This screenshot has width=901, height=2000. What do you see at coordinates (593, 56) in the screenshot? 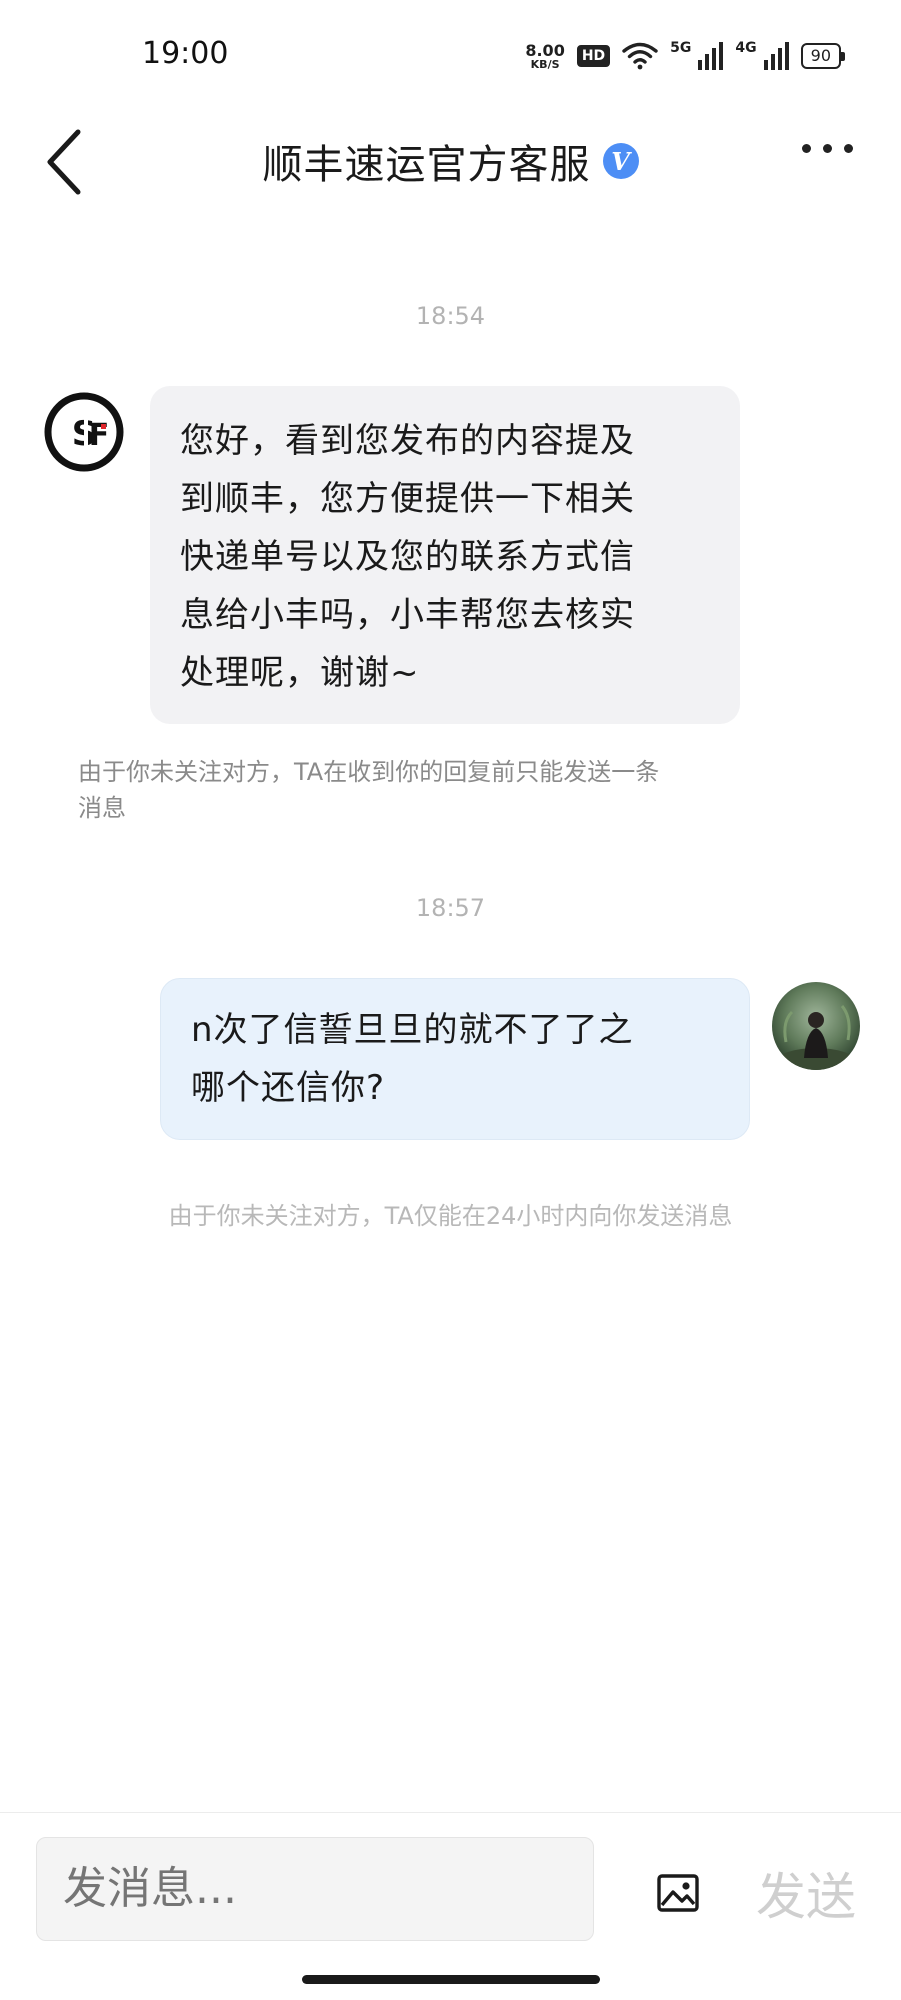
I see `hd-icon: HD` at bounding box center [593, 56].